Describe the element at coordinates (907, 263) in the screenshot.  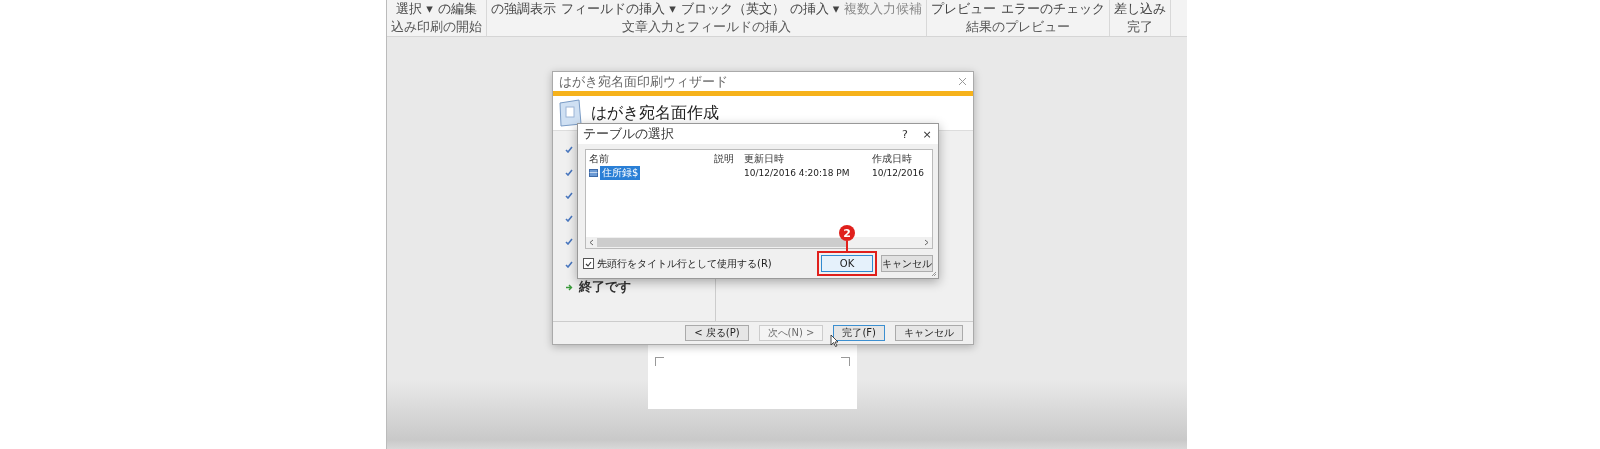
I see `dialog-button: キャンセル` at that location.